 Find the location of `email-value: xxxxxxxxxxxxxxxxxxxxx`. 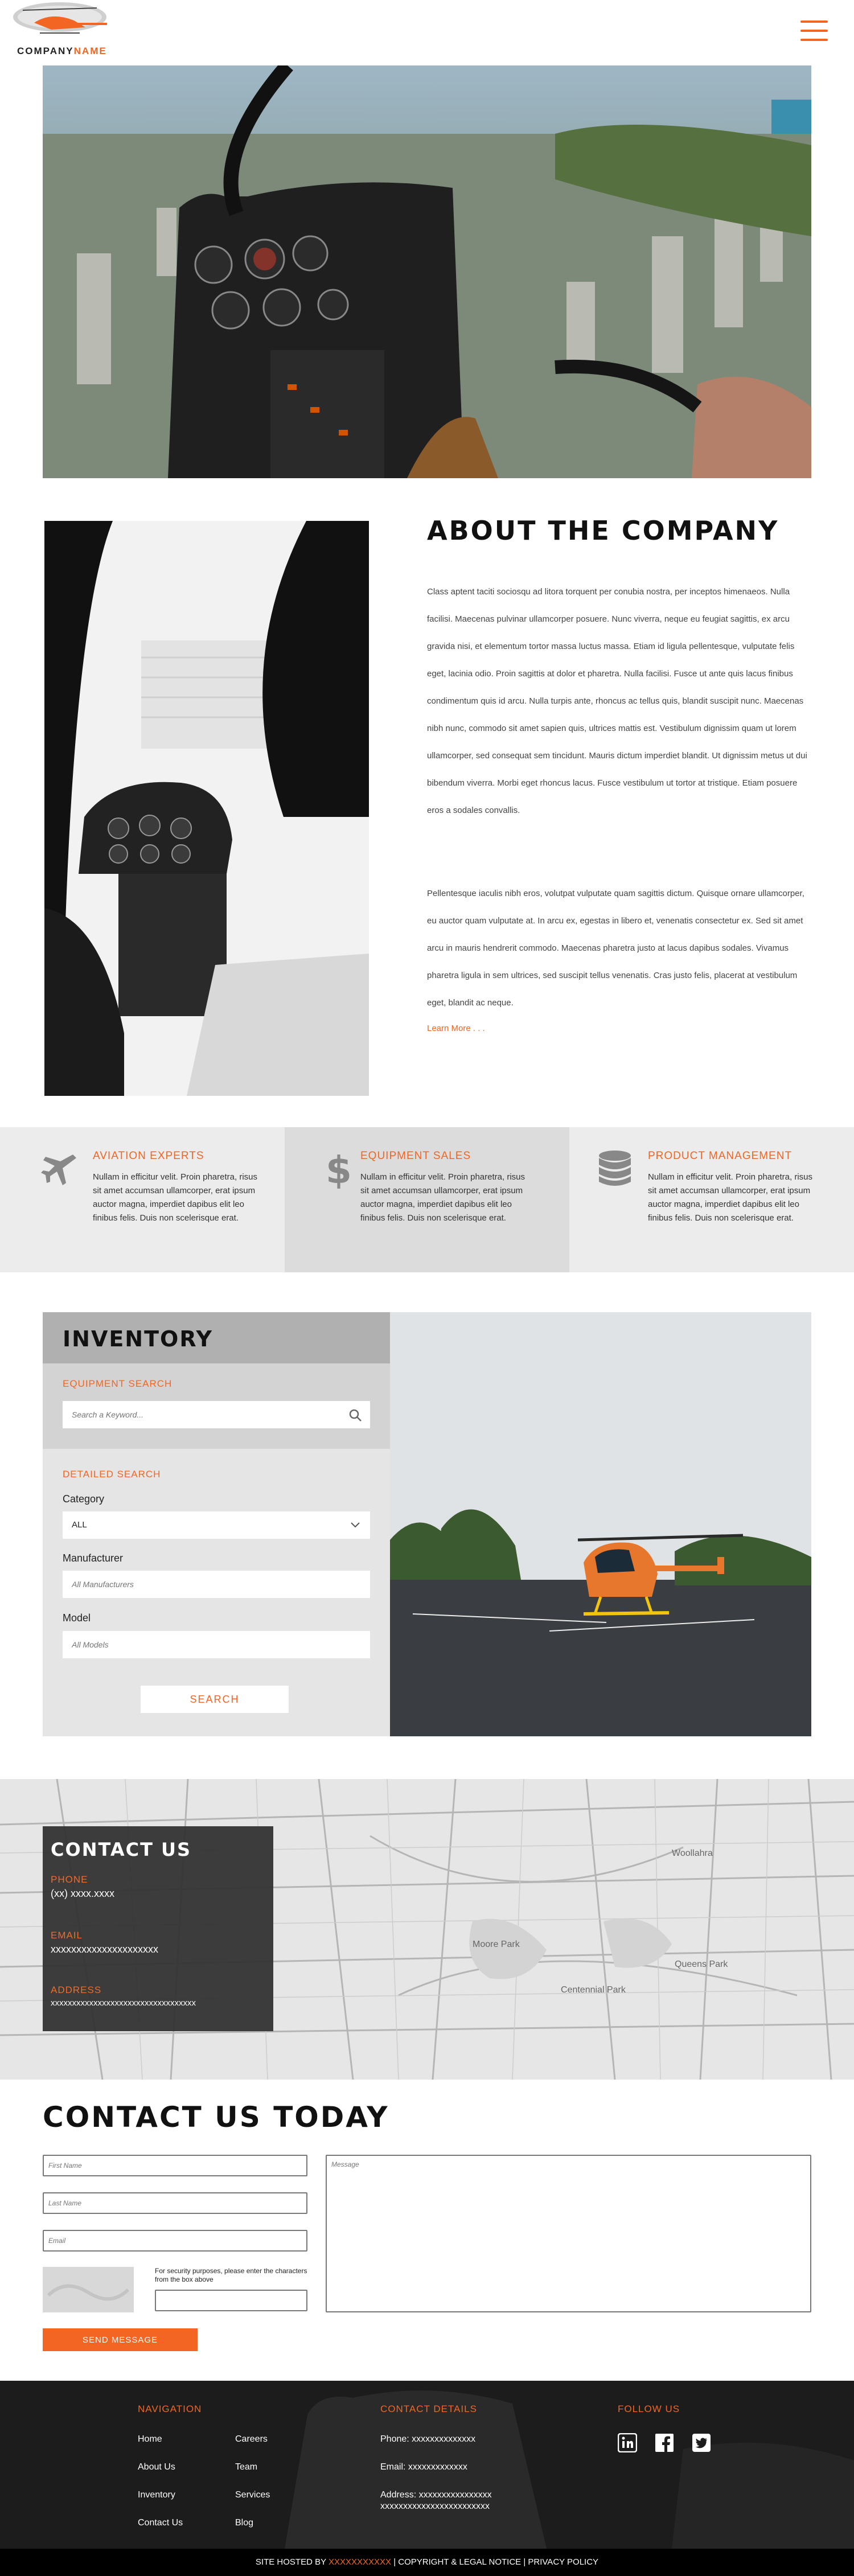

email-value: xxxxxxxxxxxxxxxxxxxxx is located at coordinates (104, 1949).